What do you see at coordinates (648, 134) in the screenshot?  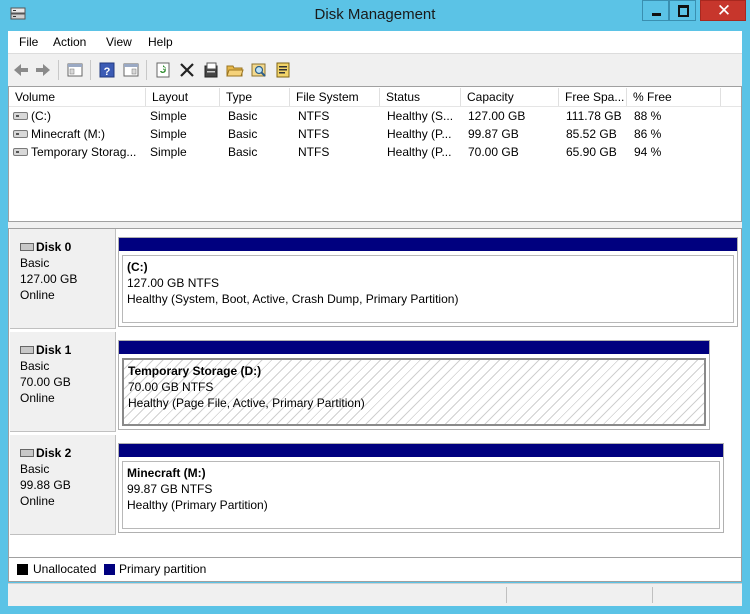 I see `volume-percent-free: 86 %` at bounding box center [648, 134].